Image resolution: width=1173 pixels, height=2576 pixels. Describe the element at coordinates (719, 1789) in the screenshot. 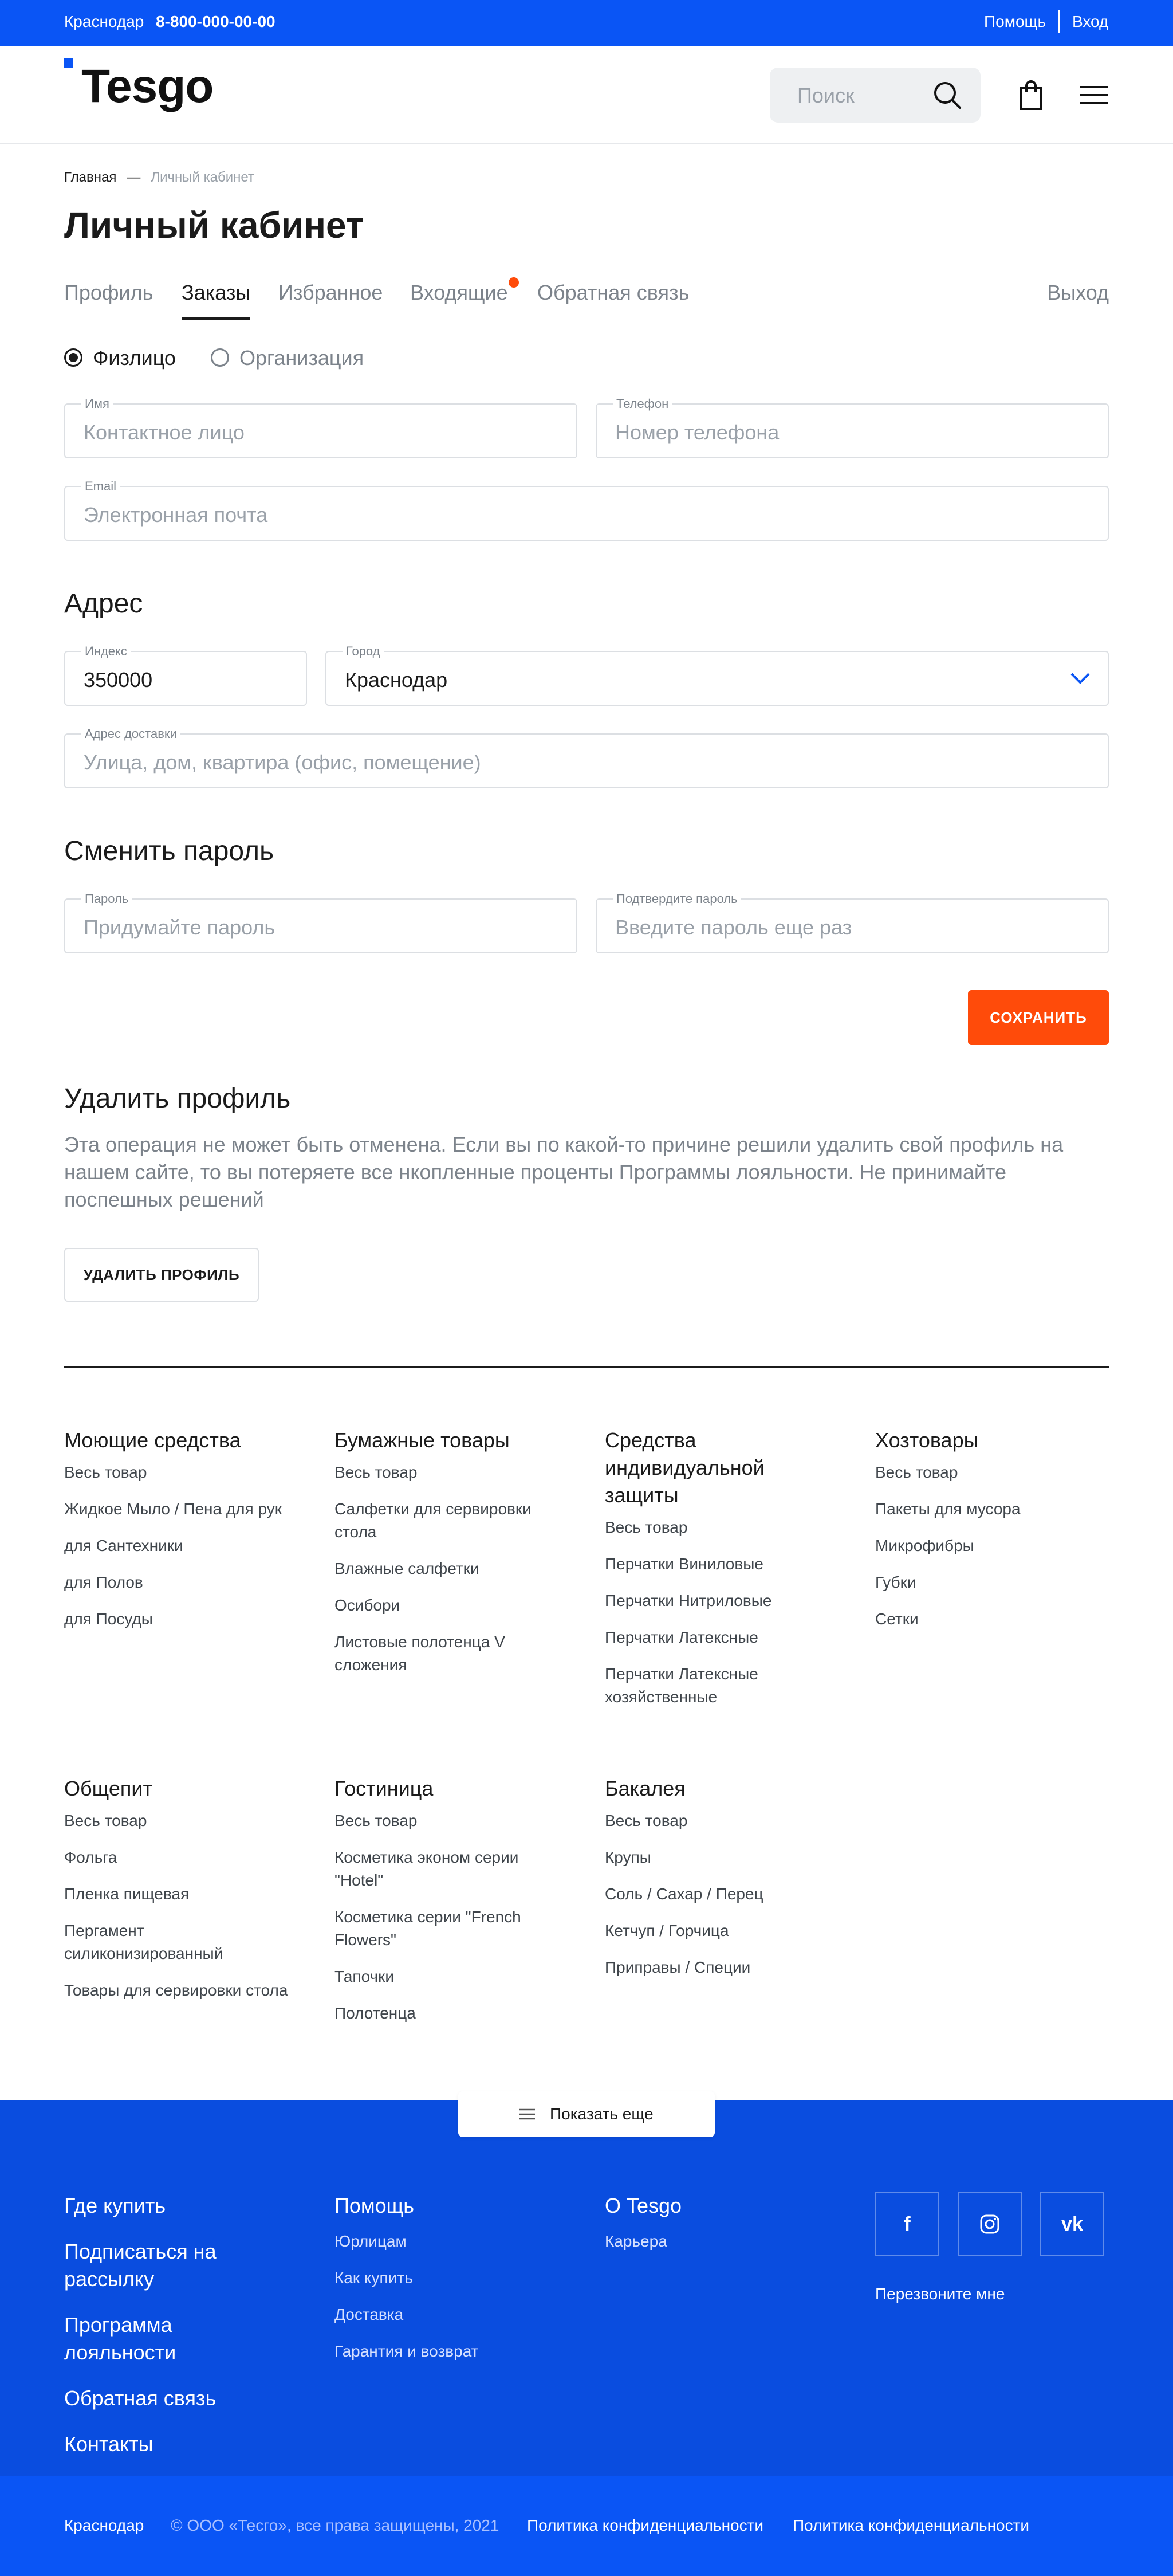

I see `catalog-title: Бакалея` at that location.